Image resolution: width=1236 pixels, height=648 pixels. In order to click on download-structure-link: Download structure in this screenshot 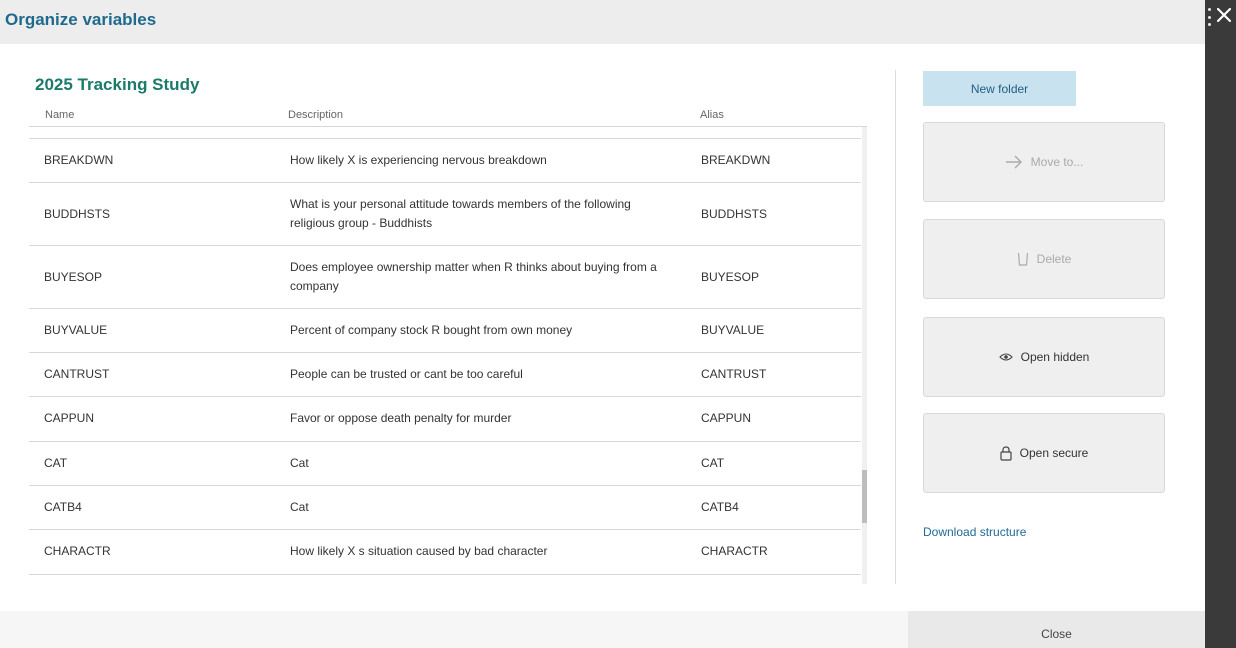, I will do `click(974, 532)`.